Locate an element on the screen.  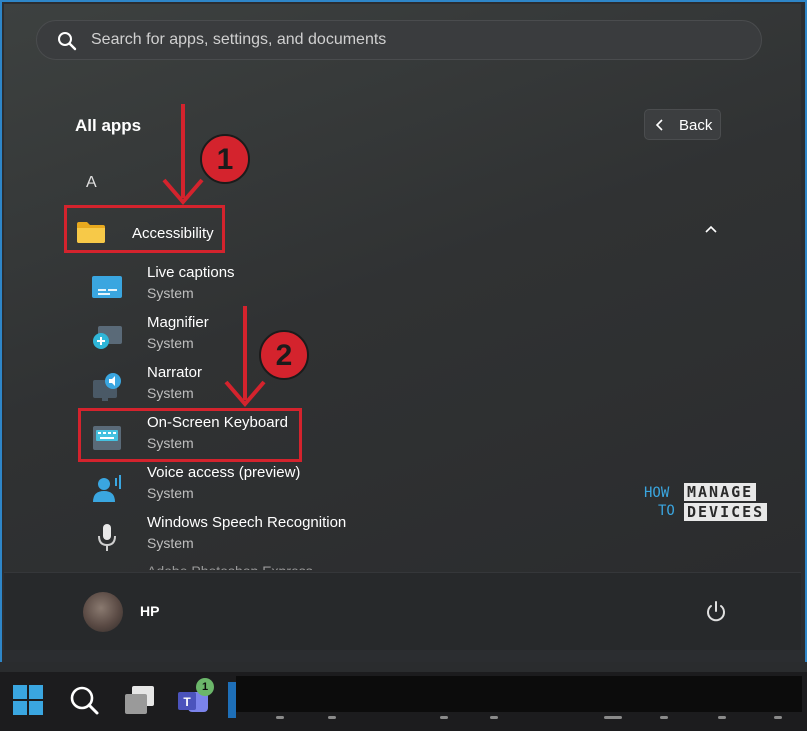
all-apps-title: All apps is located at coordinates (108, 125).